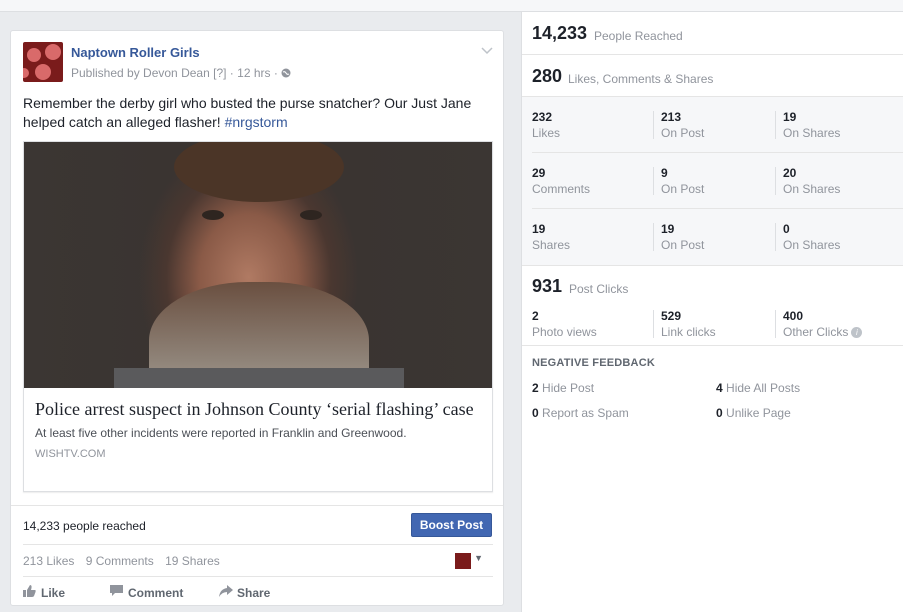  What do you see at coordinates (254, 593) in the screenshot?
I see `share-label: Share` at bounding box center [254, 593].